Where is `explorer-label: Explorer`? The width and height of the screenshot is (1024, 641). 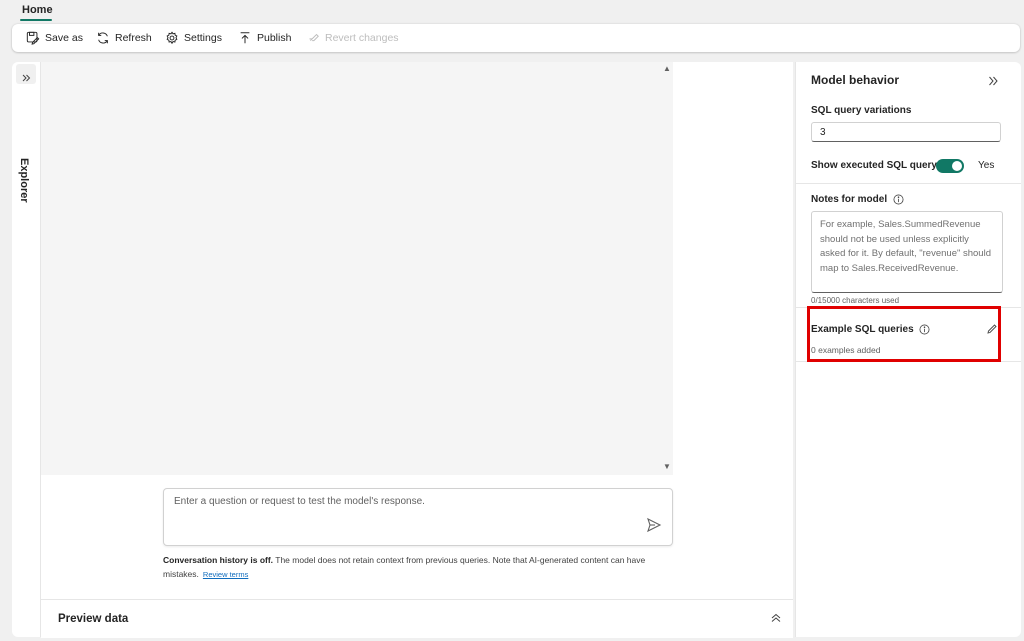
explorer-label: Explorer is located at coordinates (24, 180).